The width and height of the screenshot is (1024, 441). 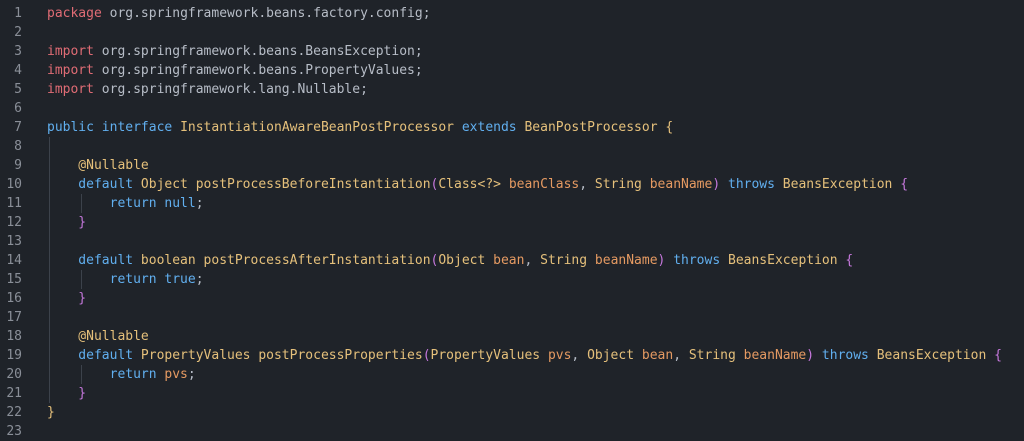 I want to click on line-number: 16, so click(x=14, y=298).